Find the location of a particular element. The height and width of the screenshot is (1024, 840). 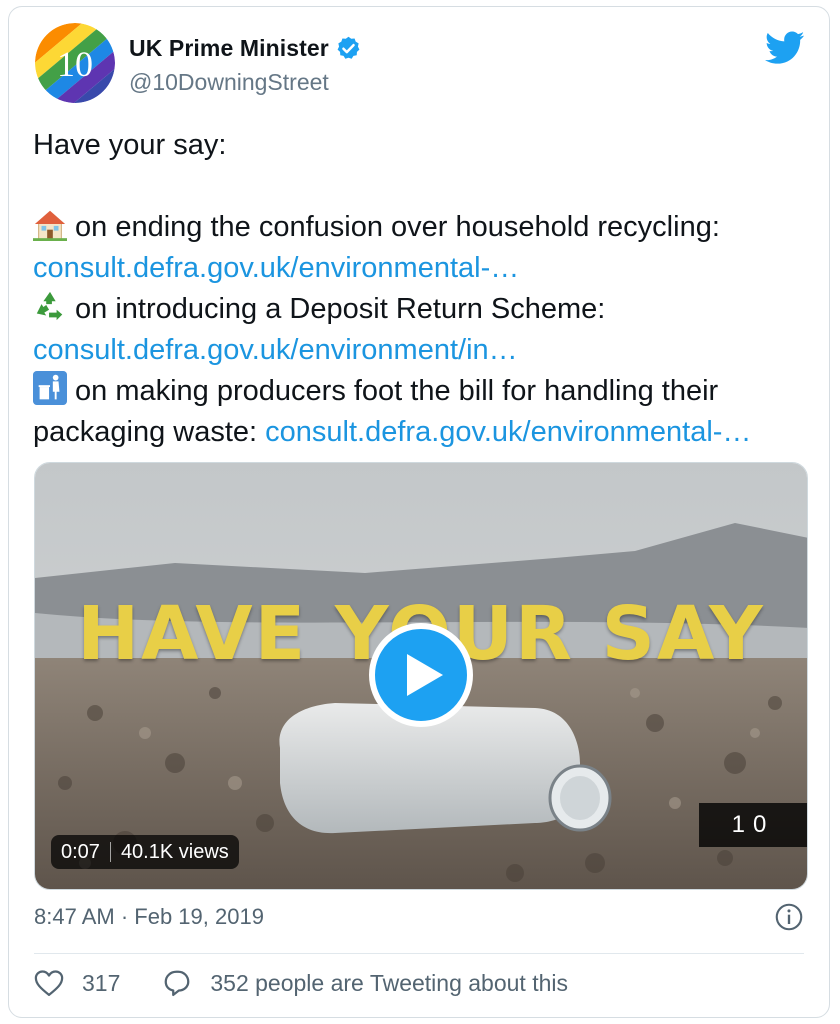

author-avatar: 10 is located at coordinates (75, 63).